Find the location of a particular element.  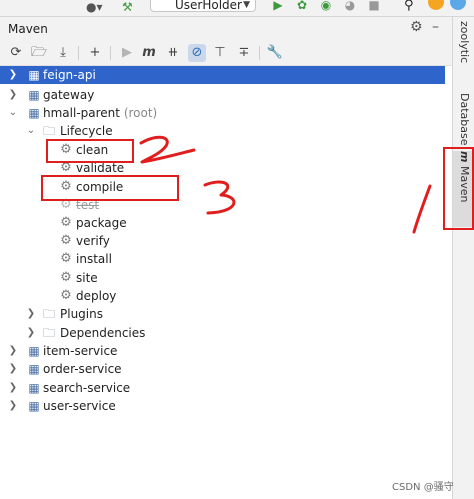

goal-label: site is located at coordinates (87, 278).